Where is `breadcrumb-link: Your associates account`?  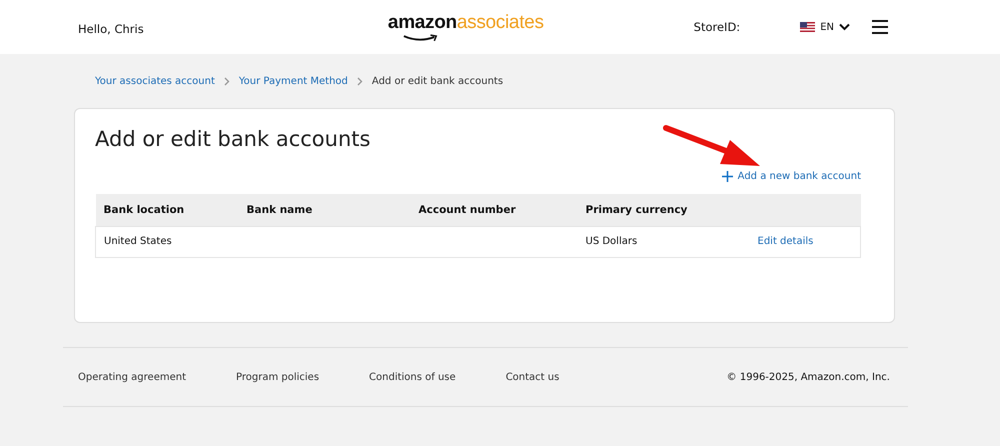
breadcrumb-link: Your associates account is located at coordinates (155, 81).